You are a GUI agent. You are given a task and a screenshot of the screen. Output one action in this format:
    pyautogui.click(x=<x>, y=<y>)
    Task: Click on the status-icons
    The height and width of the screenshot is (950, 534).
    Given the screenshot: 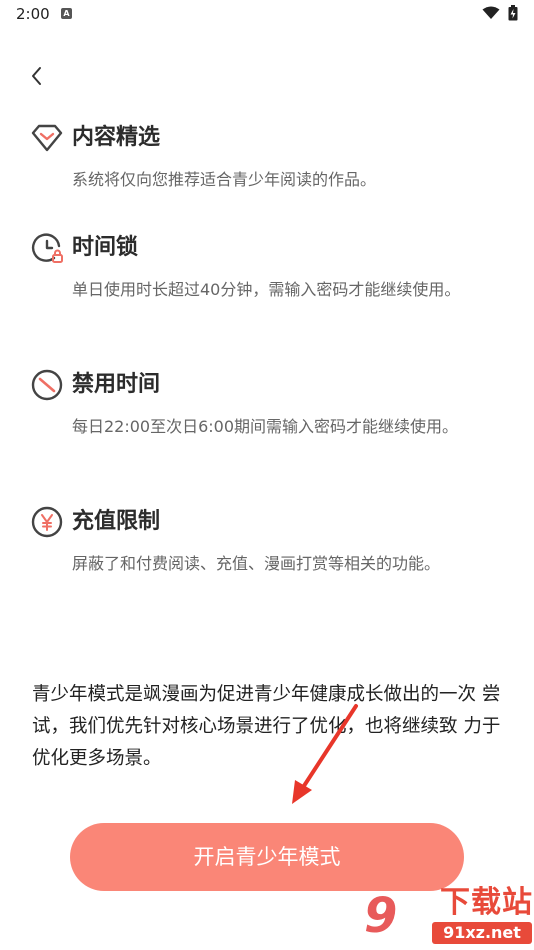 What is the action you would take?
    pyautogui.click(x=500, y=13)
    